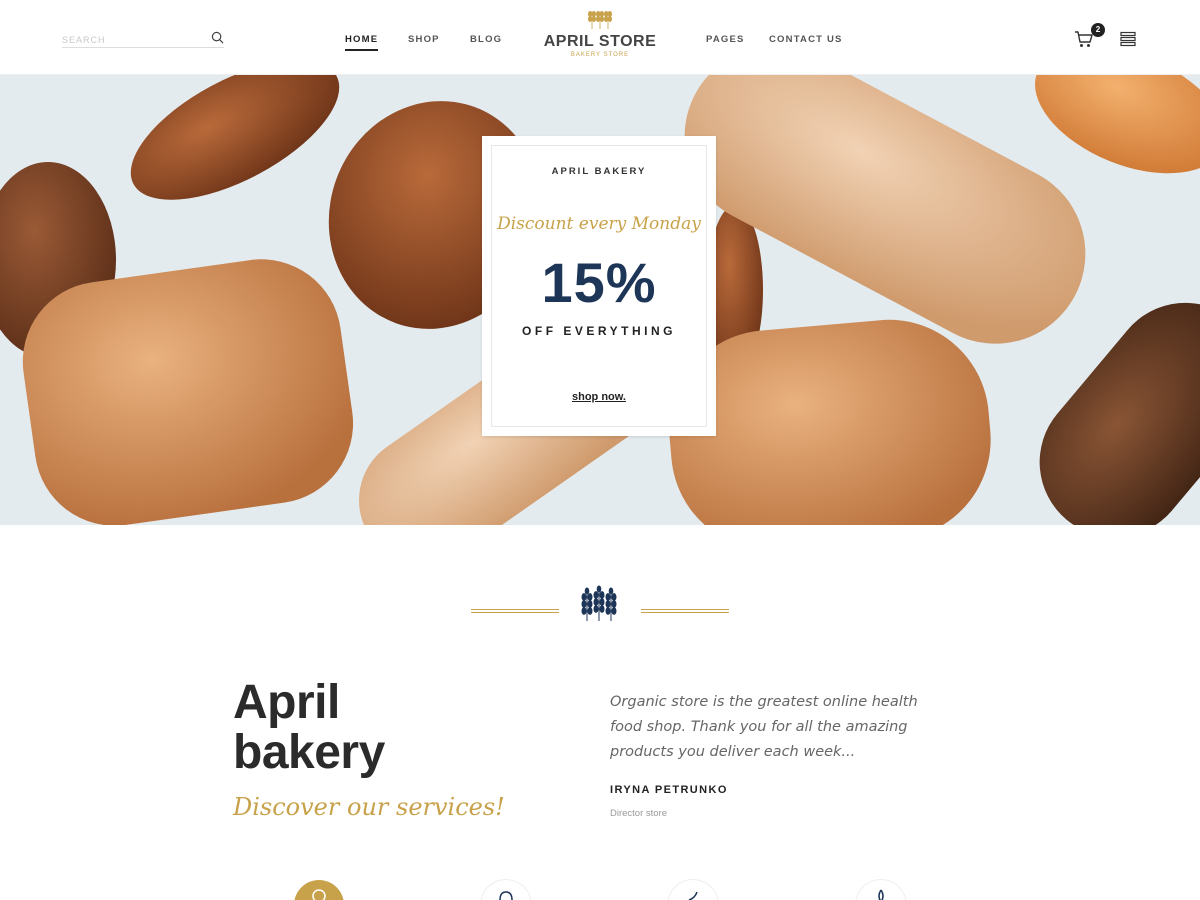 This screenshot has width=1200, height=900. What do you see at coordinates (486, 39) in the screenshot?
I see `nav-blog: BLOG` at bounding box center [486, 39].